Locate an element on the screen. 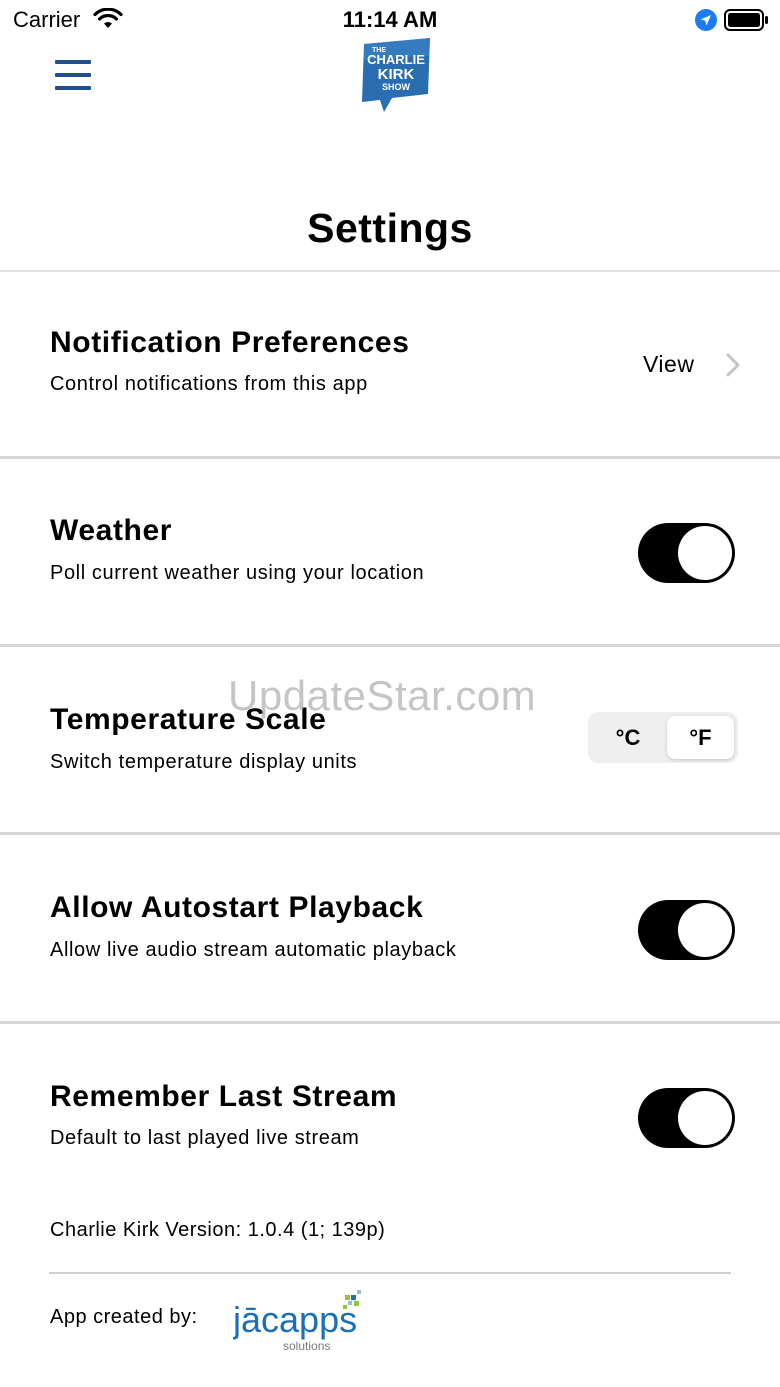  row-title: Notification Preferences is located at coordinates (230, 342).